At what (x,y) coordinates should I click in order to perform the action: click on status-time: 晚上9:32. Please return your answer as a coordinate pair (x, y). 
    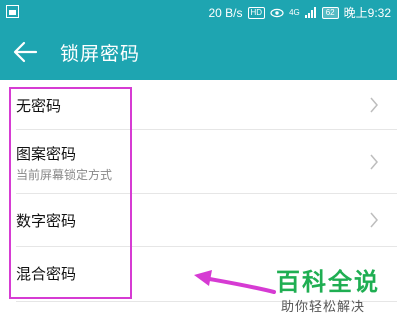
    Looking at the image, I should click on (367, 13).